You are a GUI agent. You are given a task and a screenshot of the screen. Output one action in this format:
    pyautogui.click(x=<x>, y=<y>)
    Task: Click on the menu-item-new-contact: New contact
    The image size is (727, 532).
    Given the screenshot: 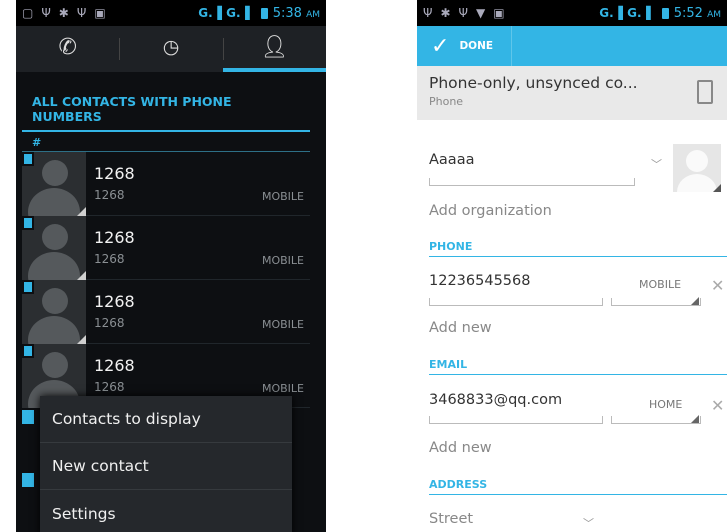 What is the action you would take?
    pyautogui.click(x=166, y=466)
    